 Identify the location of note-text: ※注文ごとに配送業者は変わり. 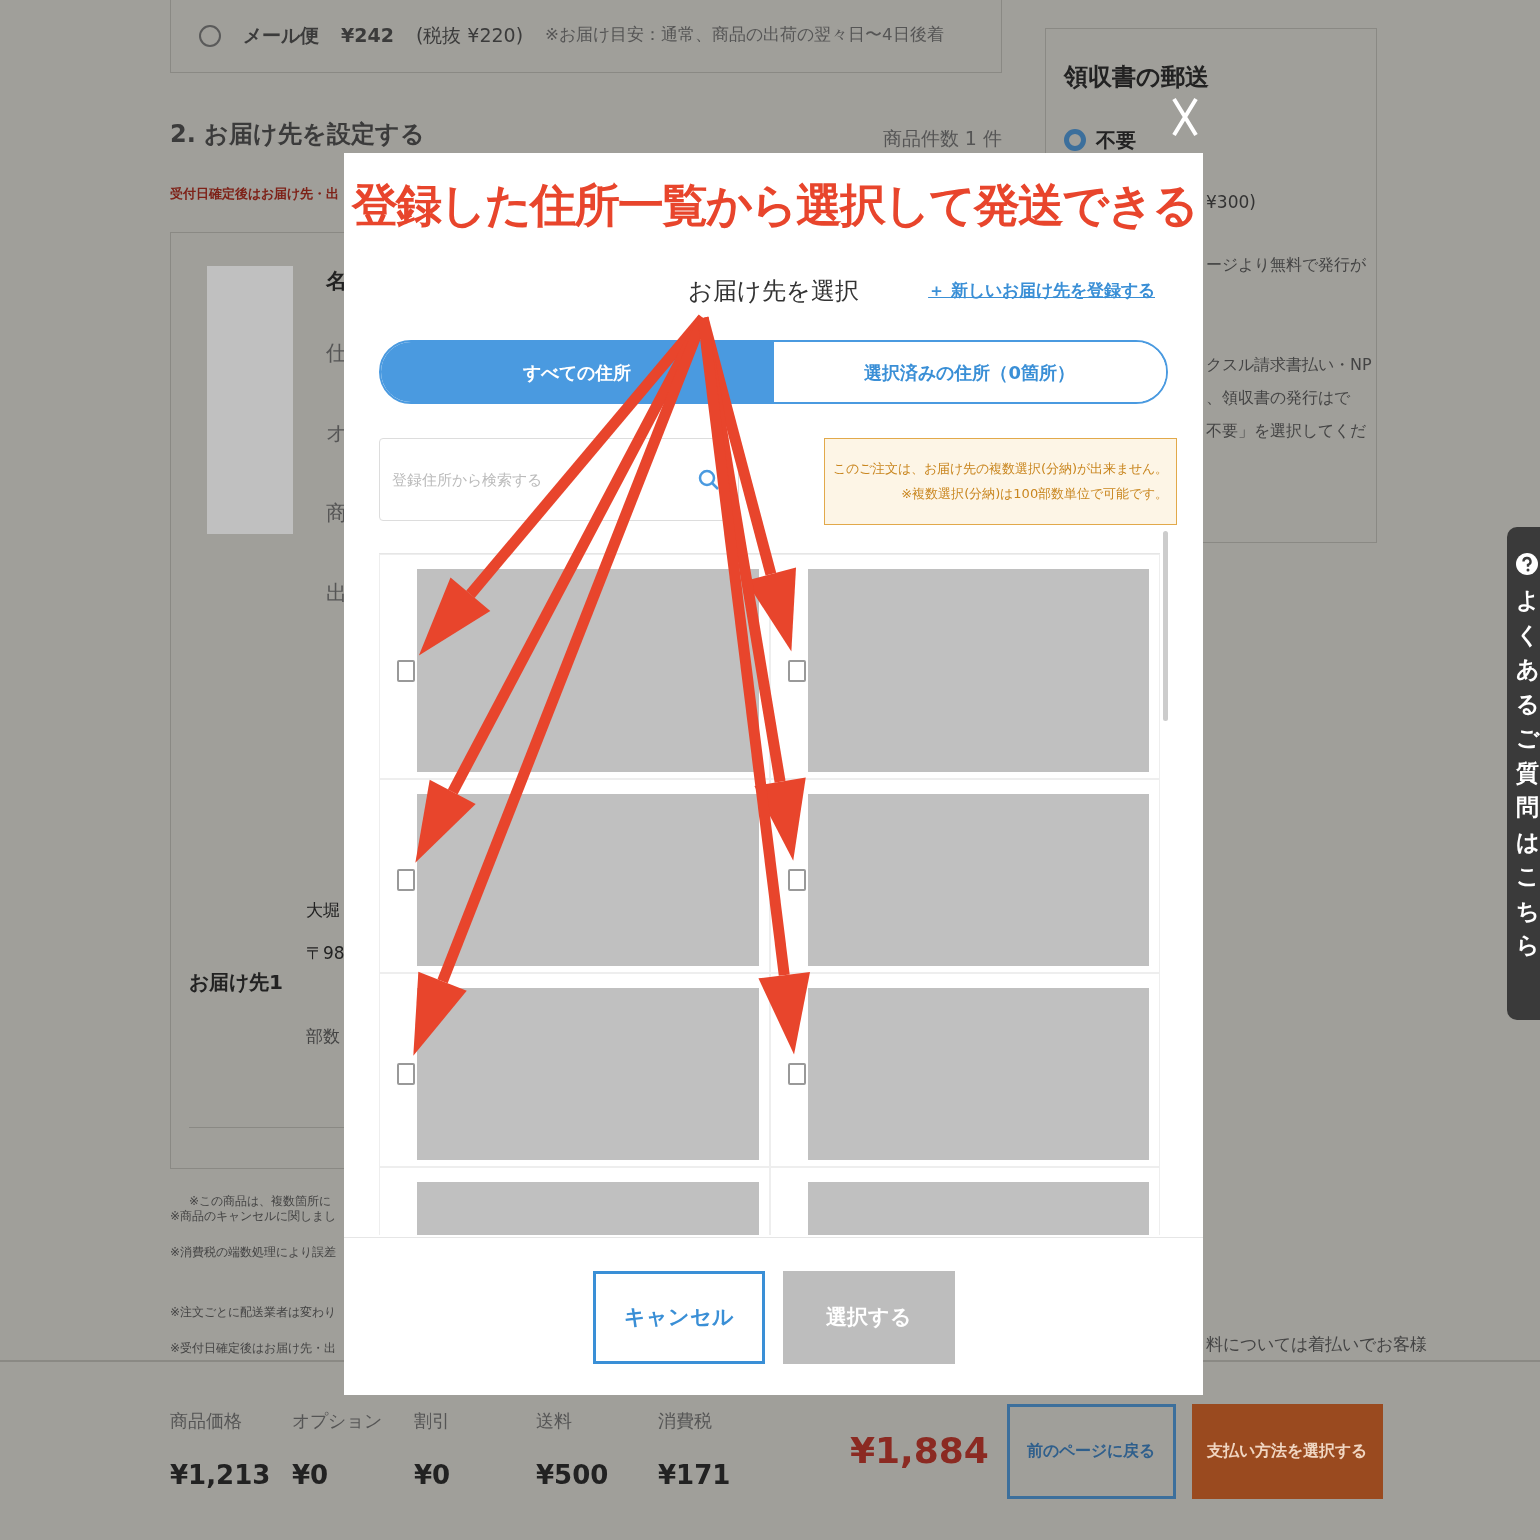
(253, 1311).